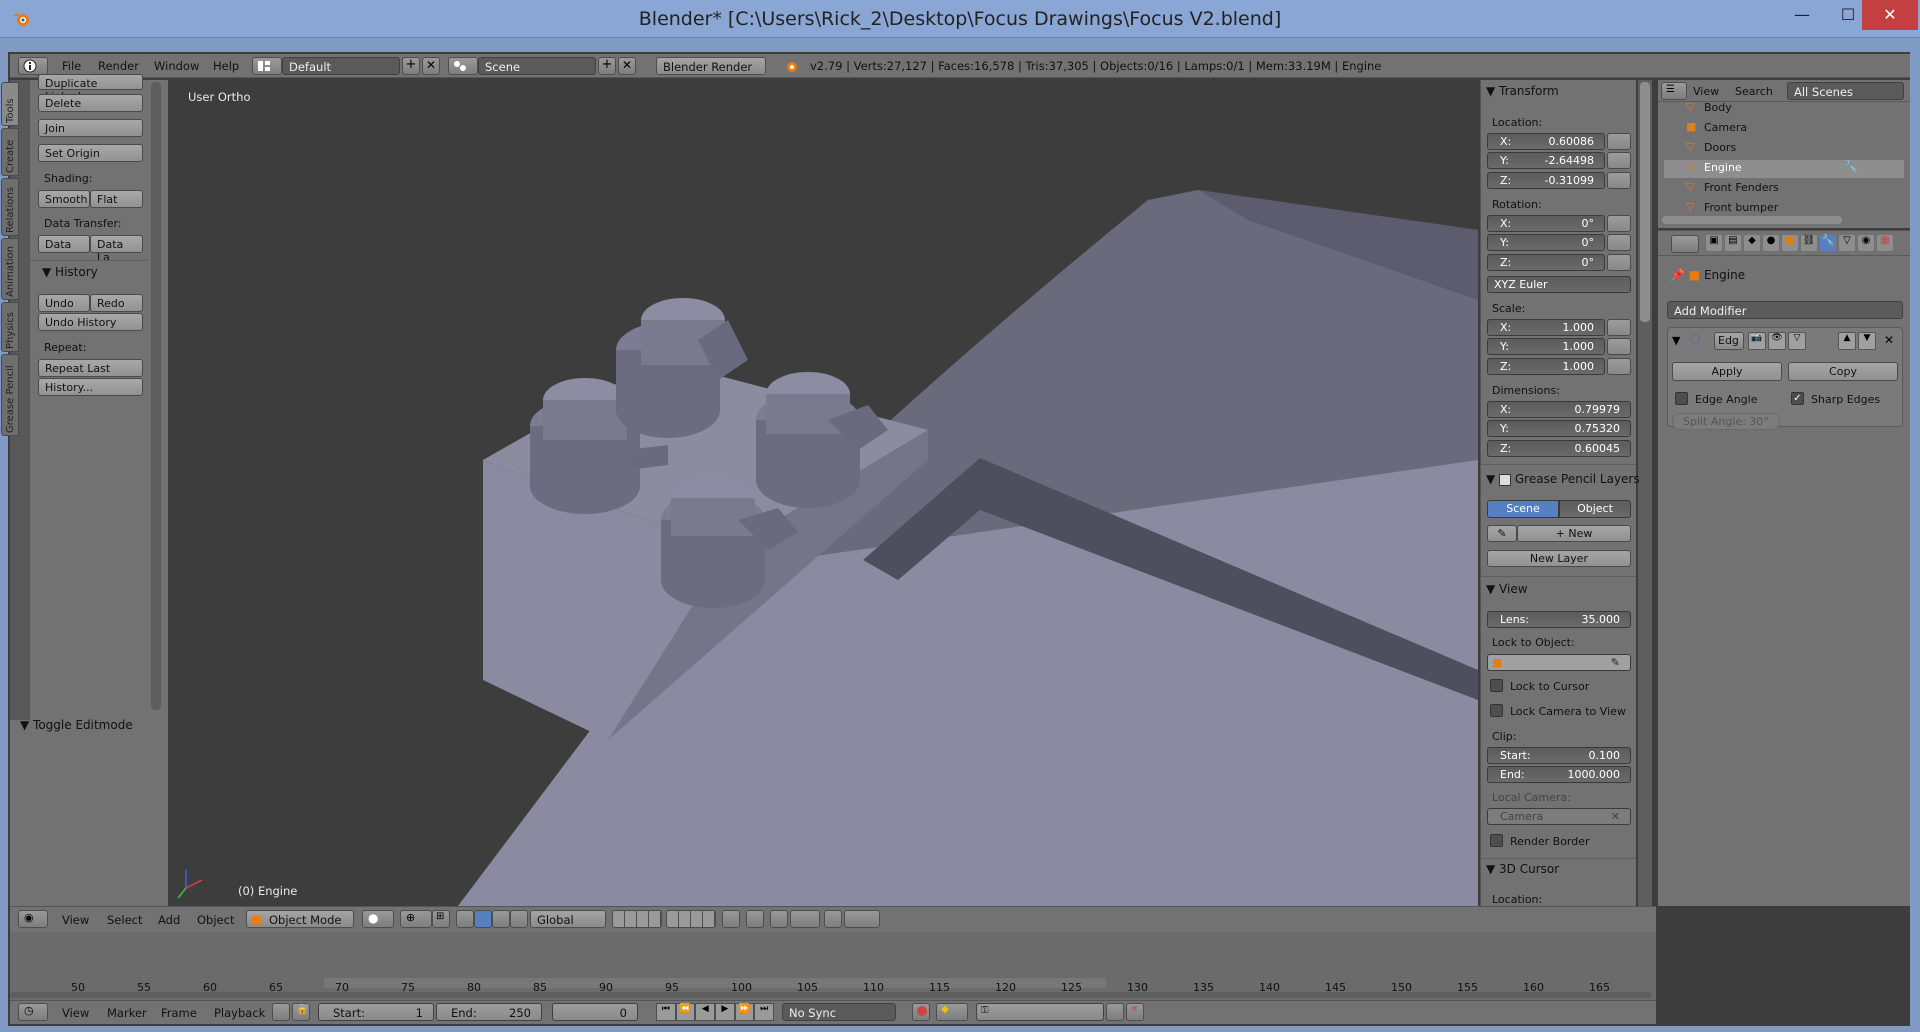  What do you see at coordinates (90, 88) in the screenshot?
I see `duplicate-linked-button: Duplicate Linked` at bounding box center [90, 88].